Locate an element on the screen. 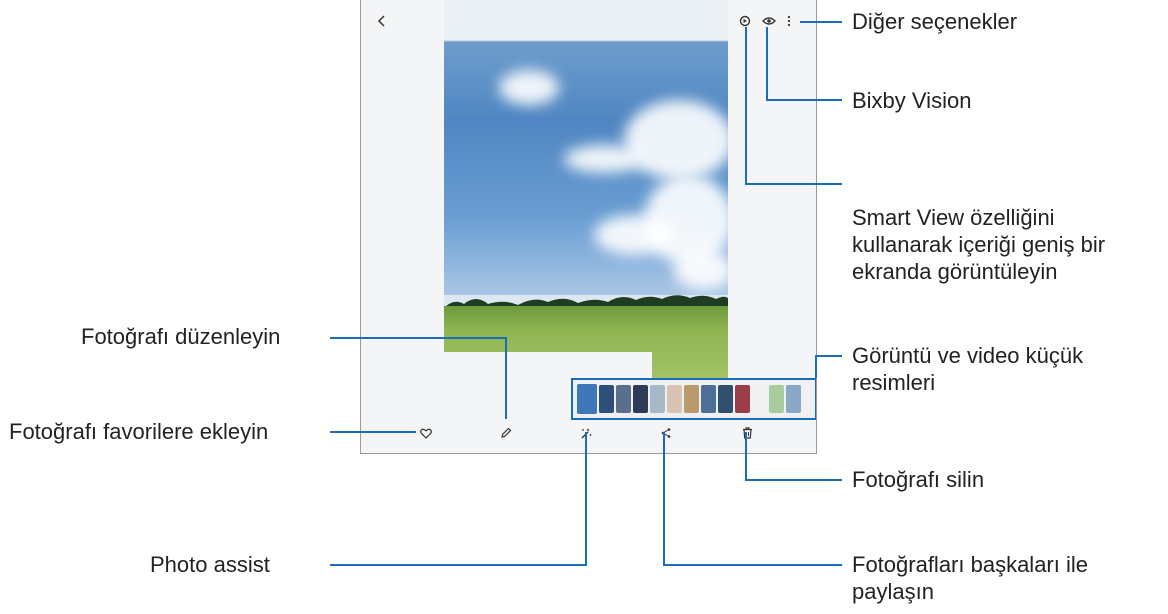  share-icon is located at coordinates (666, 433).